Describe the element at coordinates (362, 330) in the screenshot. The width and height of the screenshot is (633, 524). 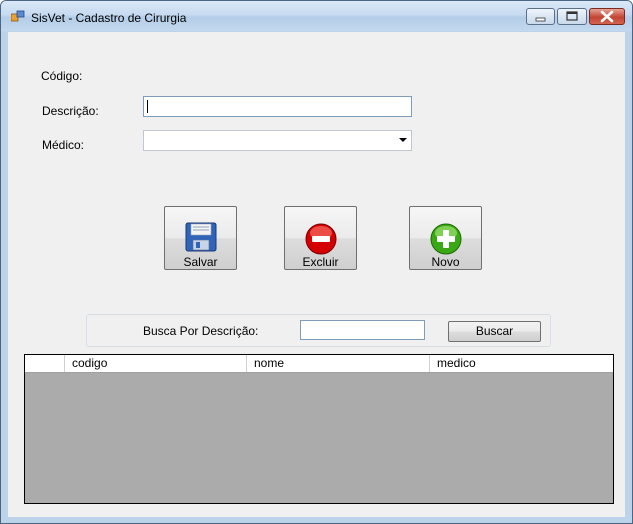
I see `search-input` at that location.